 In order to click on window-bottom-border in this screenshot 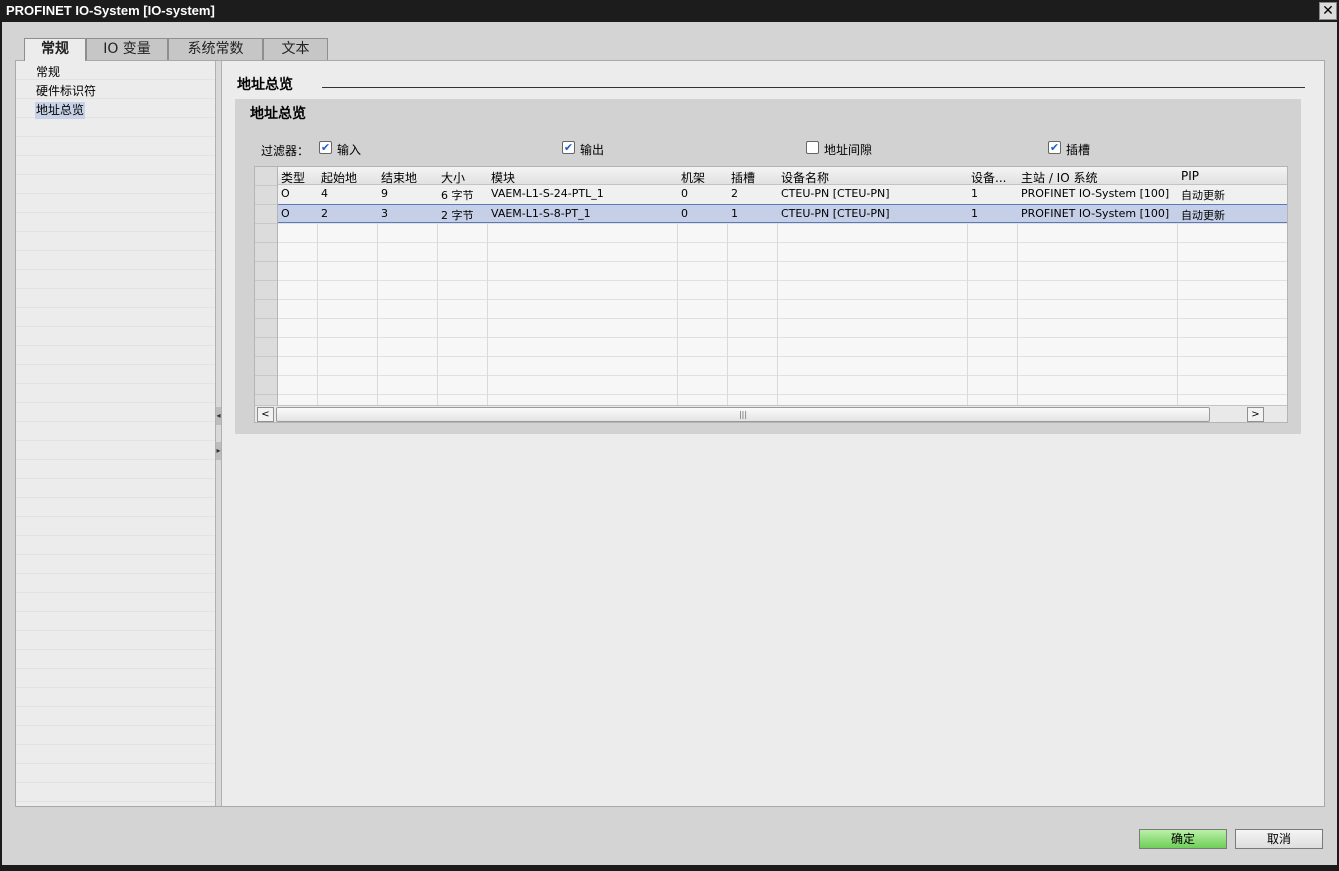, I will do `click(669, 868)`.